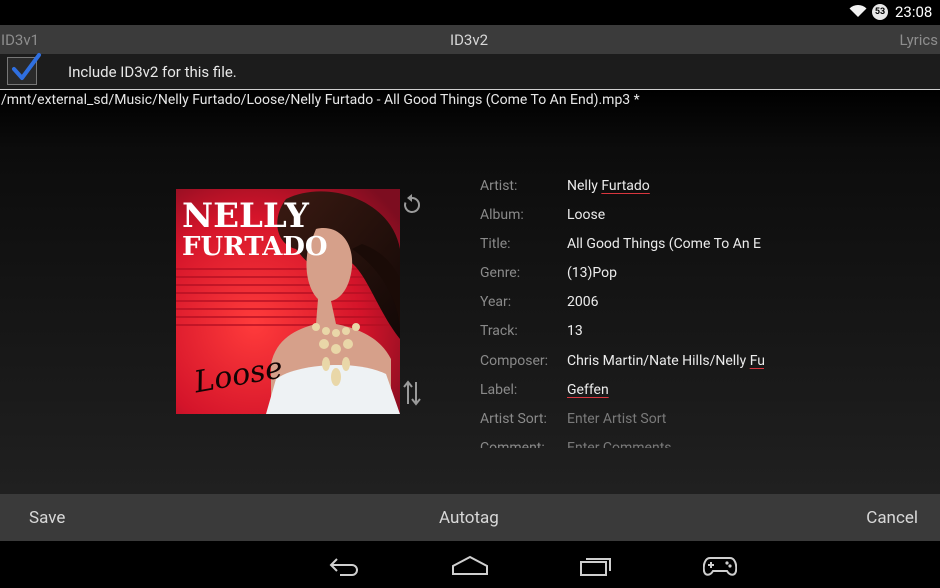 The image size is (940, 588). Describe the element at coordinates (47, 518) in the screenshot. I see `save-button: Save` at that location.